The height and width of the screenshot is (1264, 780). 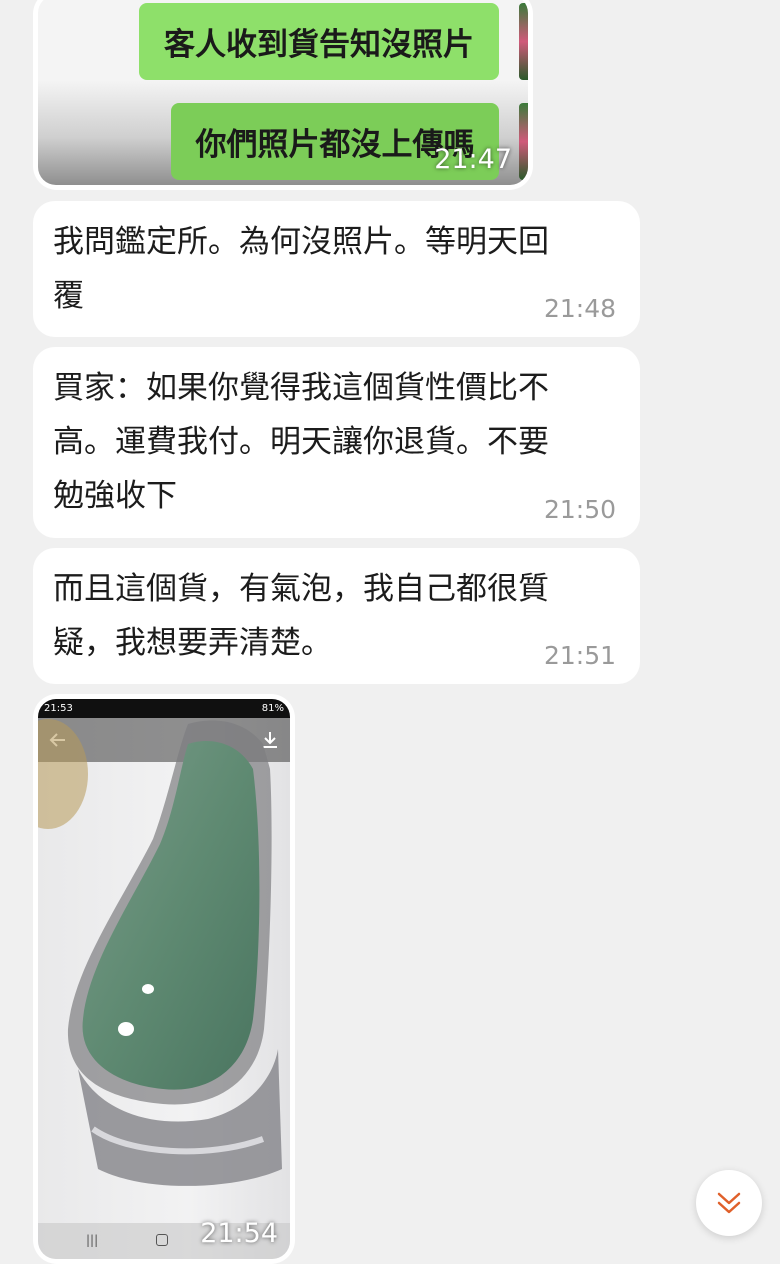 What do you see at coordinates (301, 269) in the screenshot?
I see `message-text: 我問鑑定所。為何沒照片。等明天回 覆` at bounding box center [301, 269].